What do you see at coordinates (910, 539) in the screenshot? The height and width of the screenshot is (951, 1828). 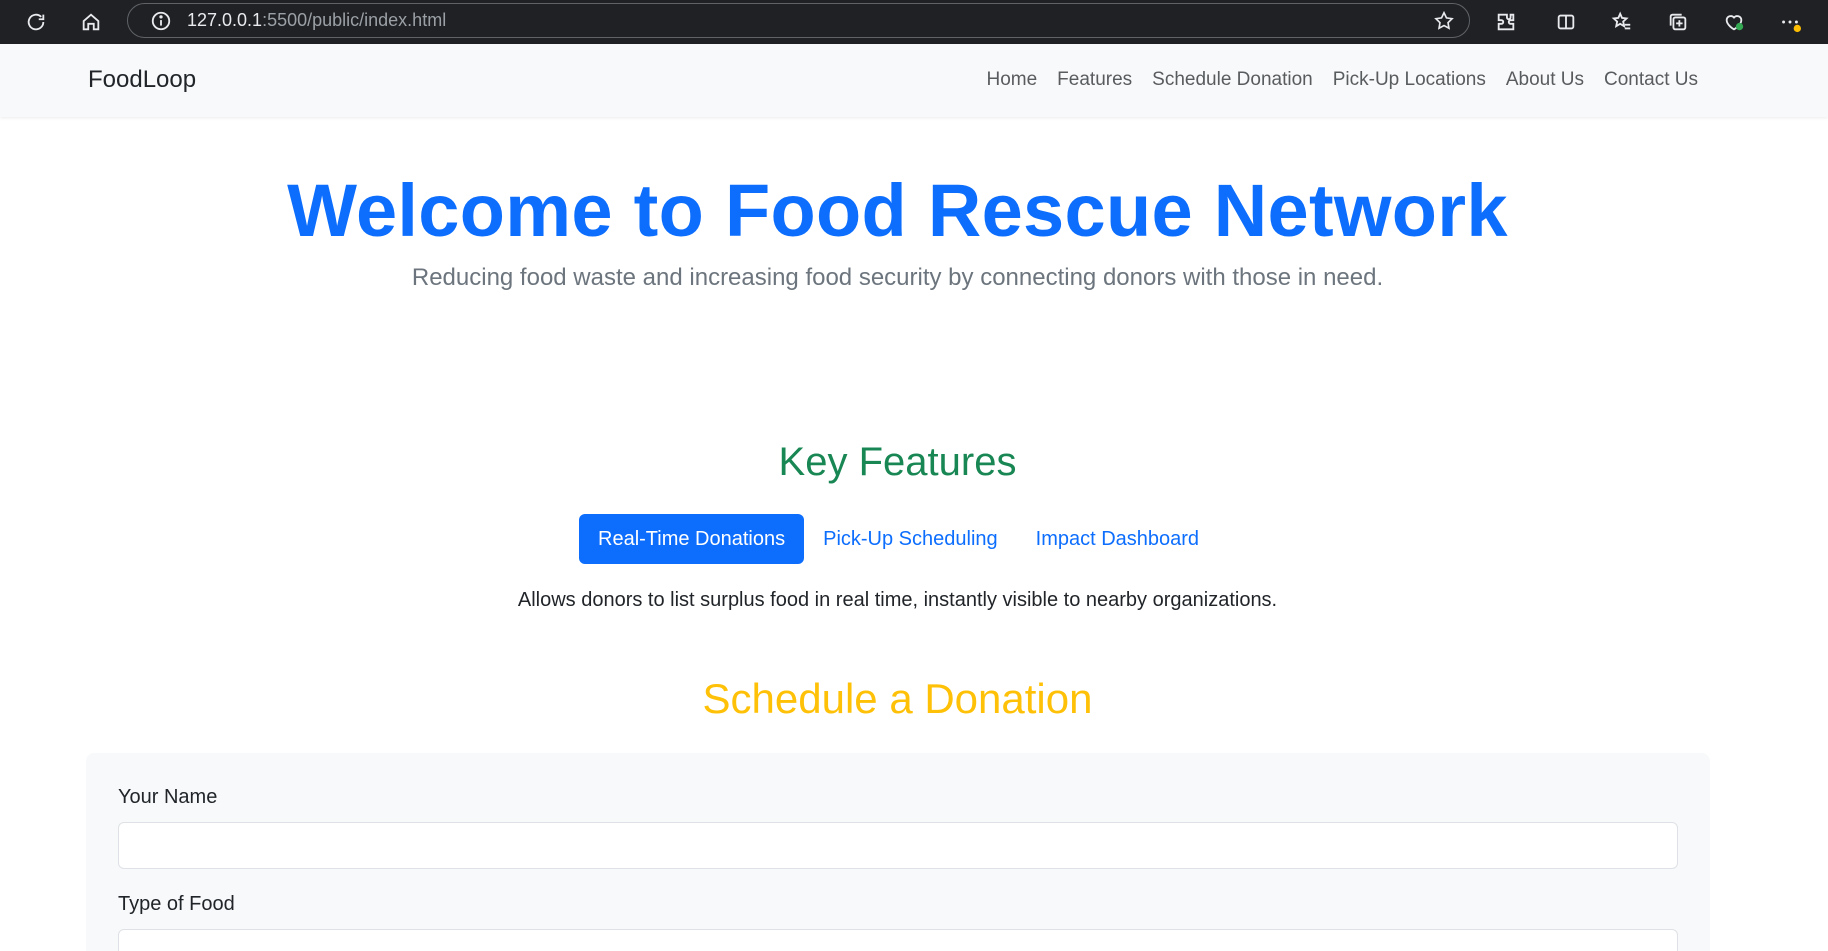 I see `tab-pick-up-scheduling: Pick-Up Scheduling` at bounding box center [910, 539].